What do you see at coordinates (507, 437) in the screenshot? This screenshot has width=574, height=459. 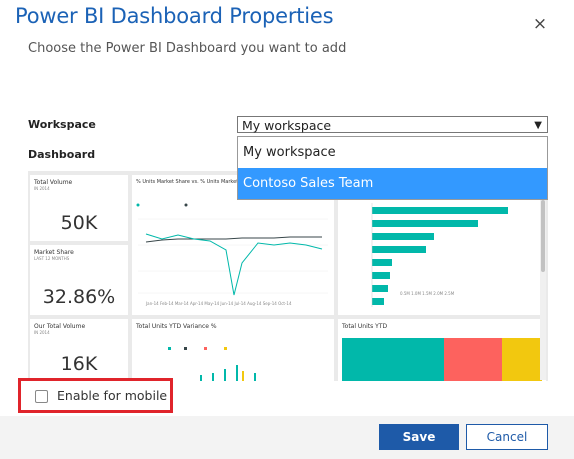 I see `cancel-button: Cancel` at bounding box center [507, 437].